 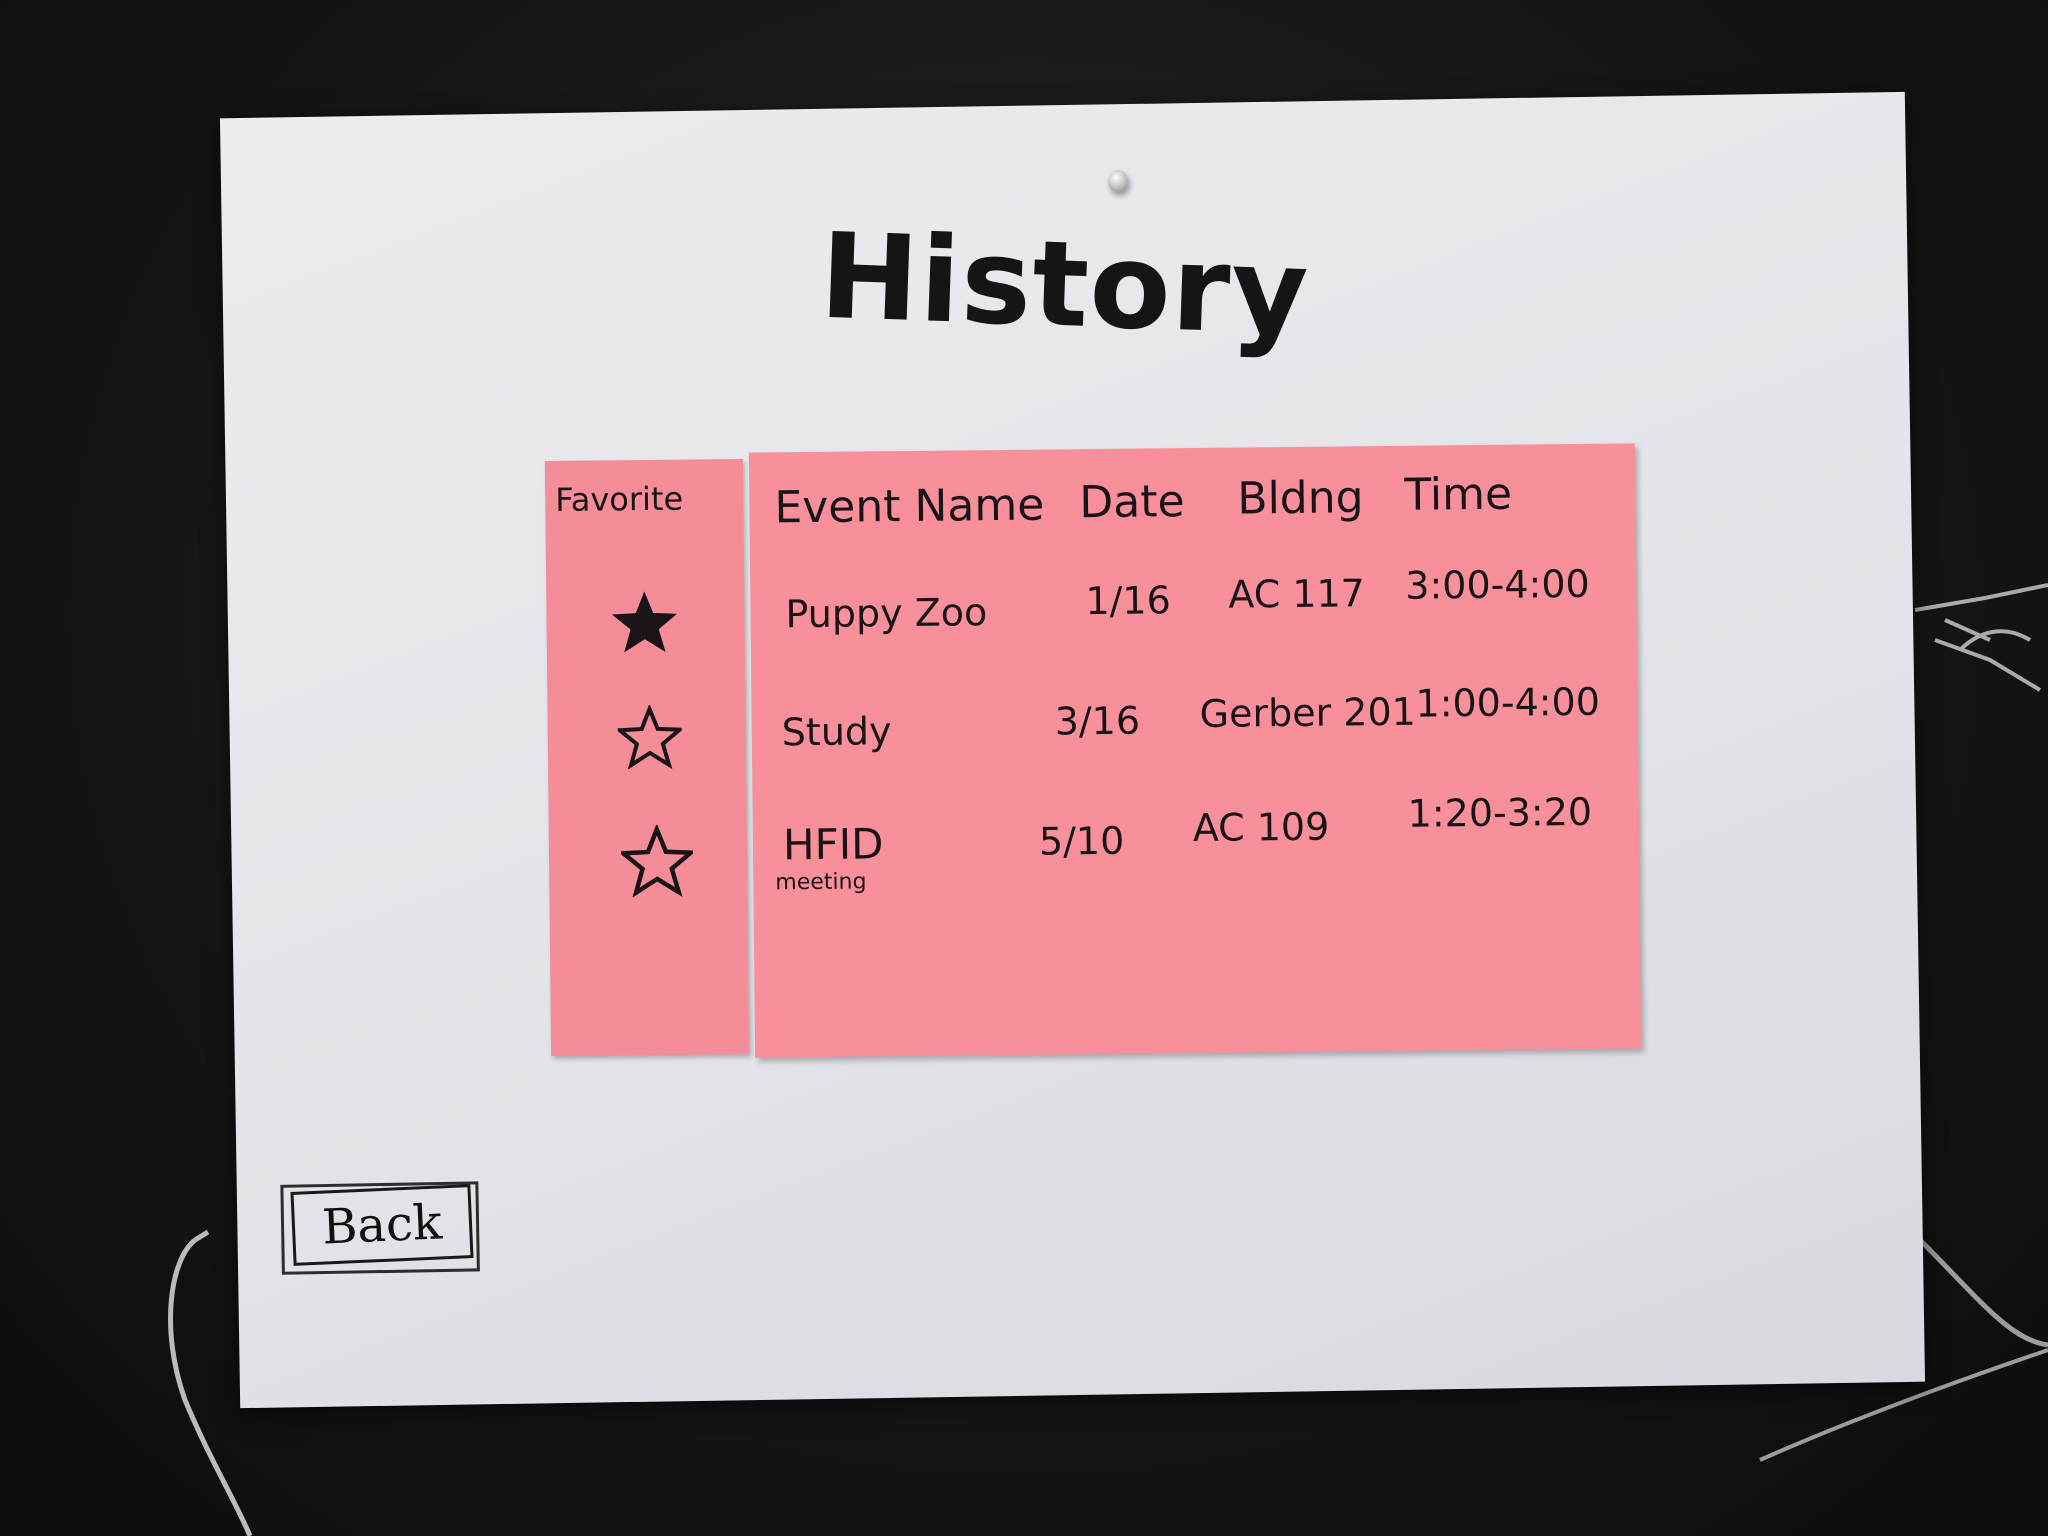 What do you see at coordinates (1132, 502) in the screenshot?
I see `column-header-date: Date` at bounding box center [1132, 502].